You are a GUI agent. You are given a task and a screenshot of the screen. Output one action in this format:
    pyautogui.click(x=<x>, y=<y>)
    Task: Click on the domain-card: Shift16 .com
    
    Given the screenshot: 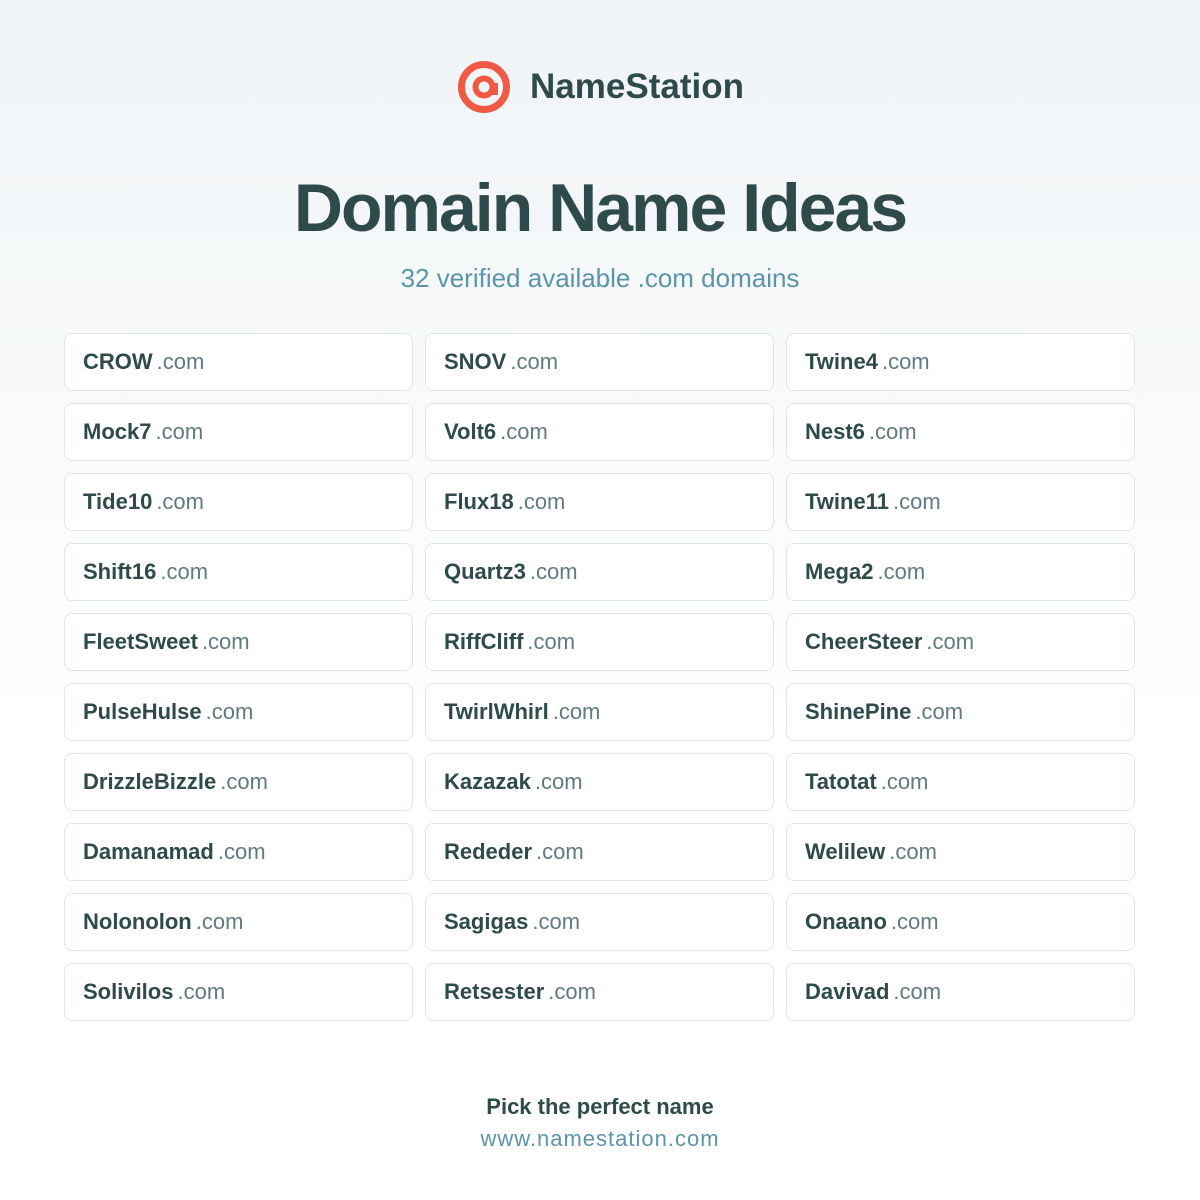 What is the action you would take?
    pyautogui.click(x=238, y=572)
    